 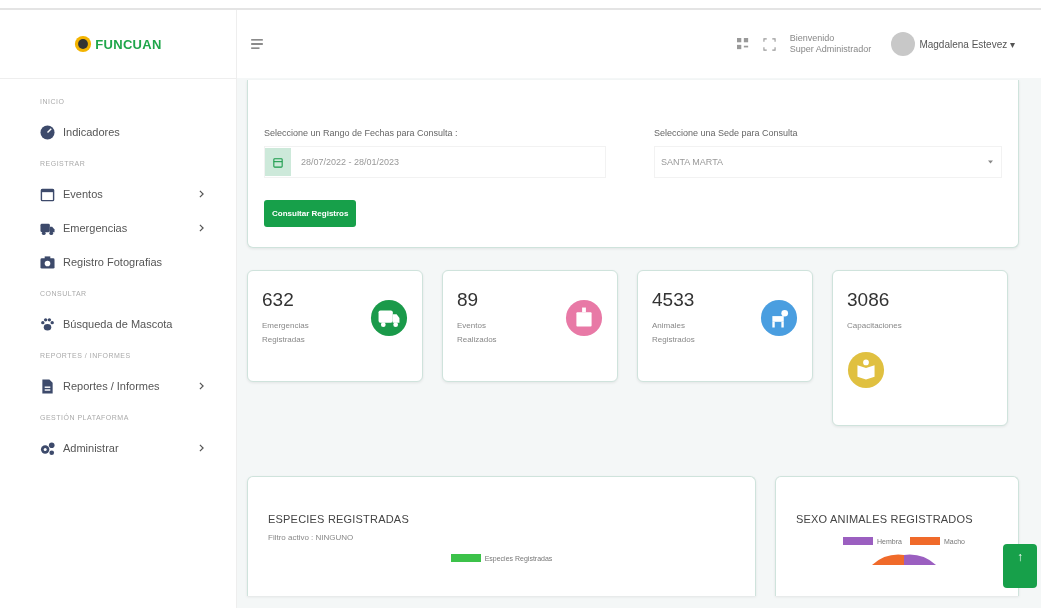 What do you see at coordinates (278, 300) in the screenshot?
I see `stat-value: 632` at bounding box center [278, 300].